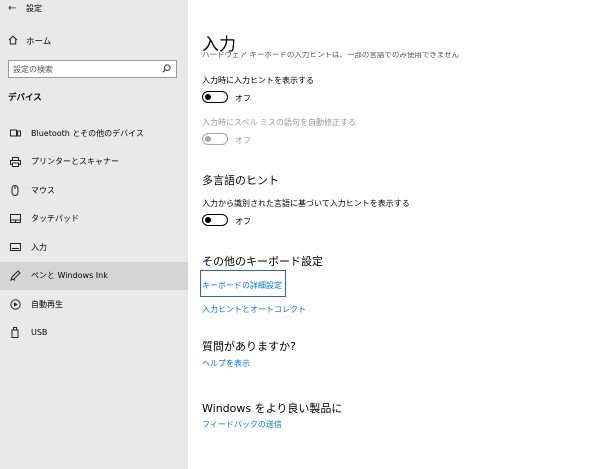  What do you see at coordinates (279, 122) in the screenshot?
I see `autocorrect-label: 入力時にスペル ミスの語句を自動修正する` at bounding box center [279, 122].